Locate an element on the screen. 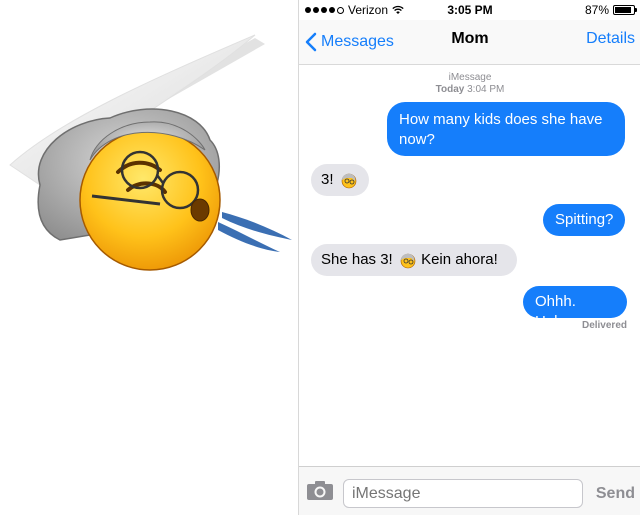  camera-icon is located at coordinates (320, 490).